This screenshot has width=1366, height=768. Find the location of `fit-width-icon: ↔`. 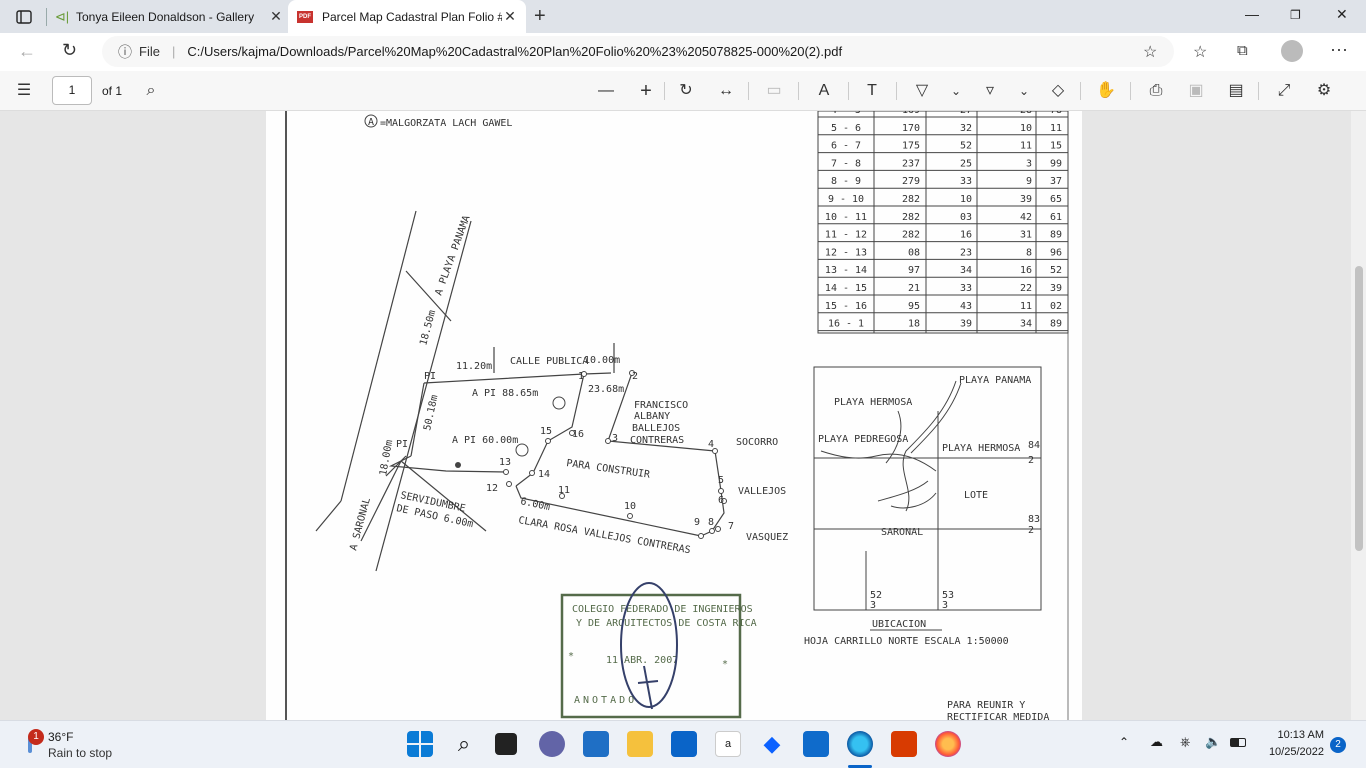

fit-width-icon: ↔ is located at coordinates (726, 91).